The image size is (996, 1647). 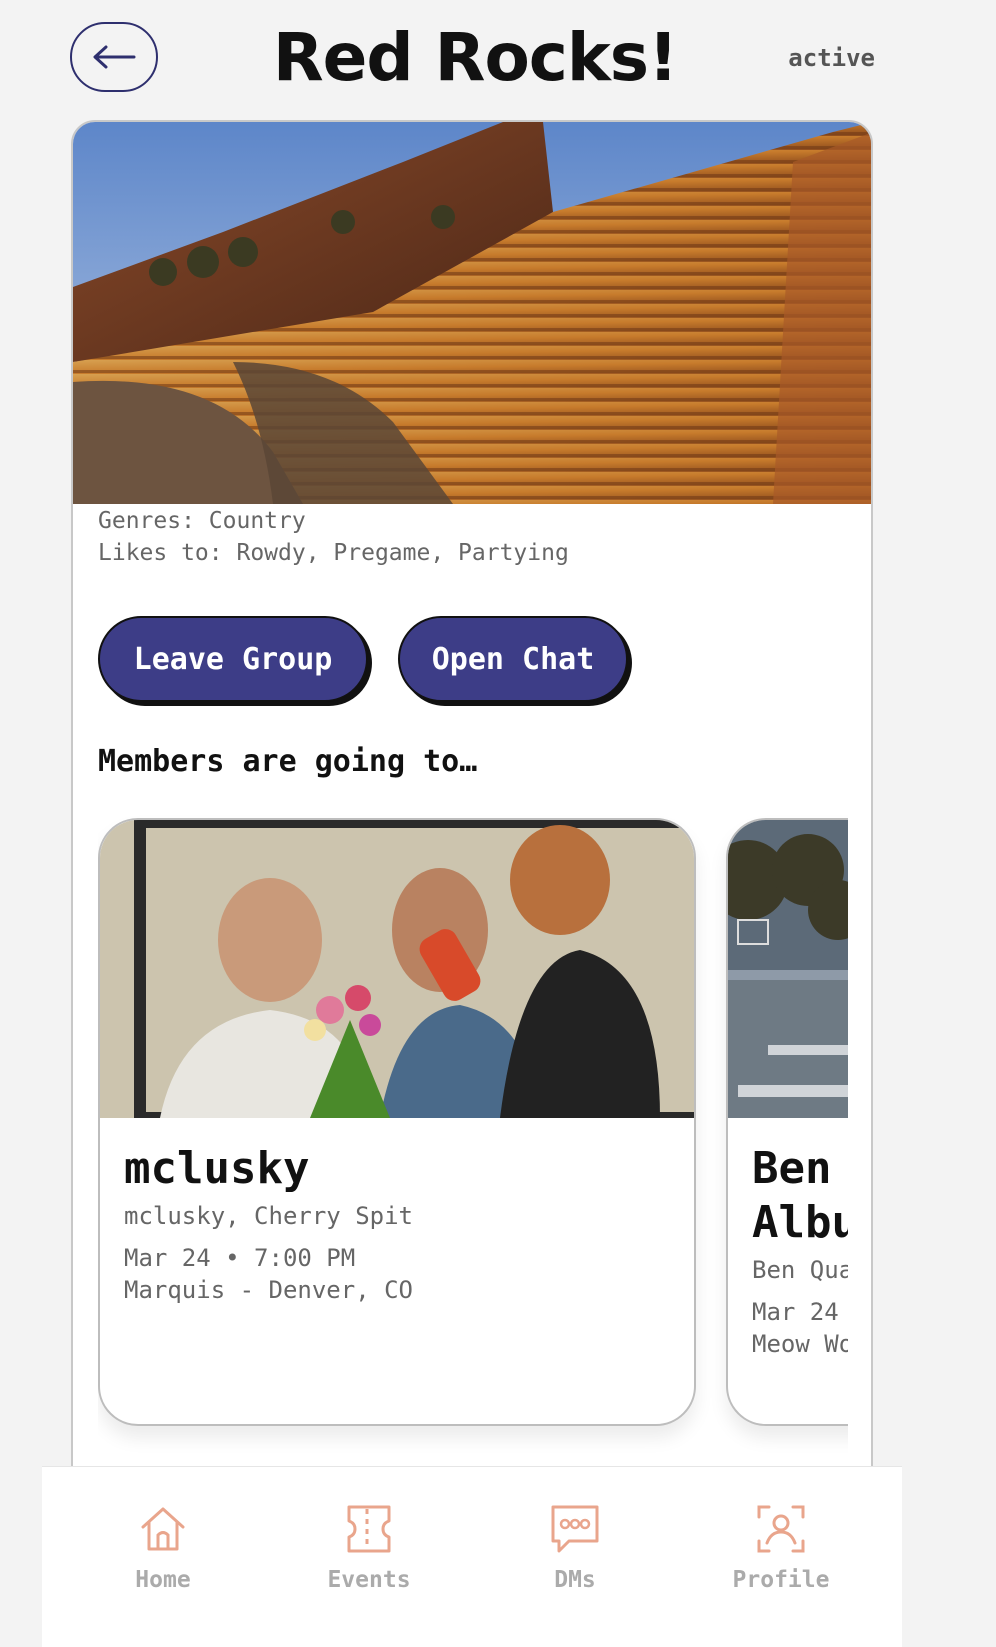 I want to click on event-title: mclusky, so click(x=217, y=1168).